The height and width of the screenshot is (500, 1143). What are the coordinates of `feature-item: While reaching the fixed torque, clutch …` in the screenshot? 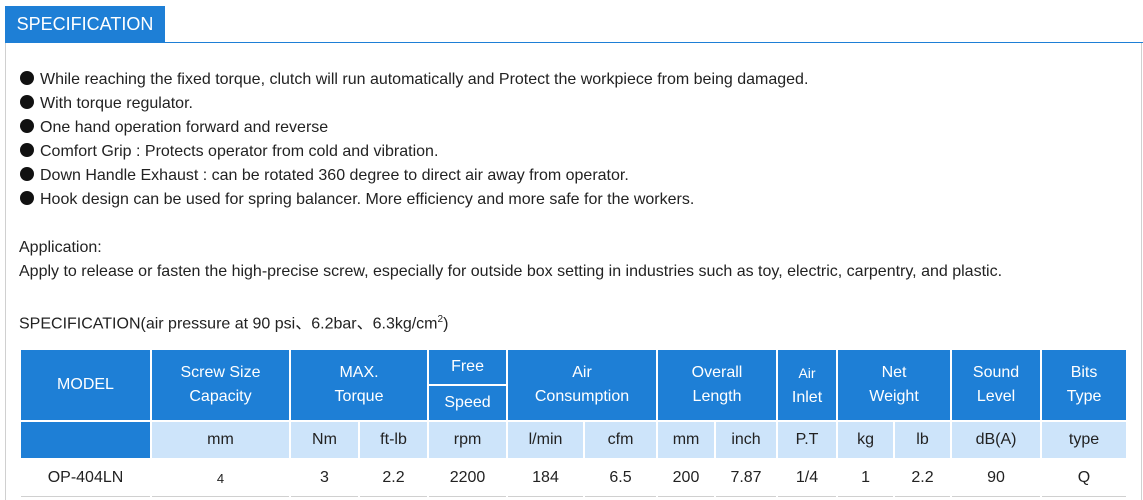 It's located at (414, 80).